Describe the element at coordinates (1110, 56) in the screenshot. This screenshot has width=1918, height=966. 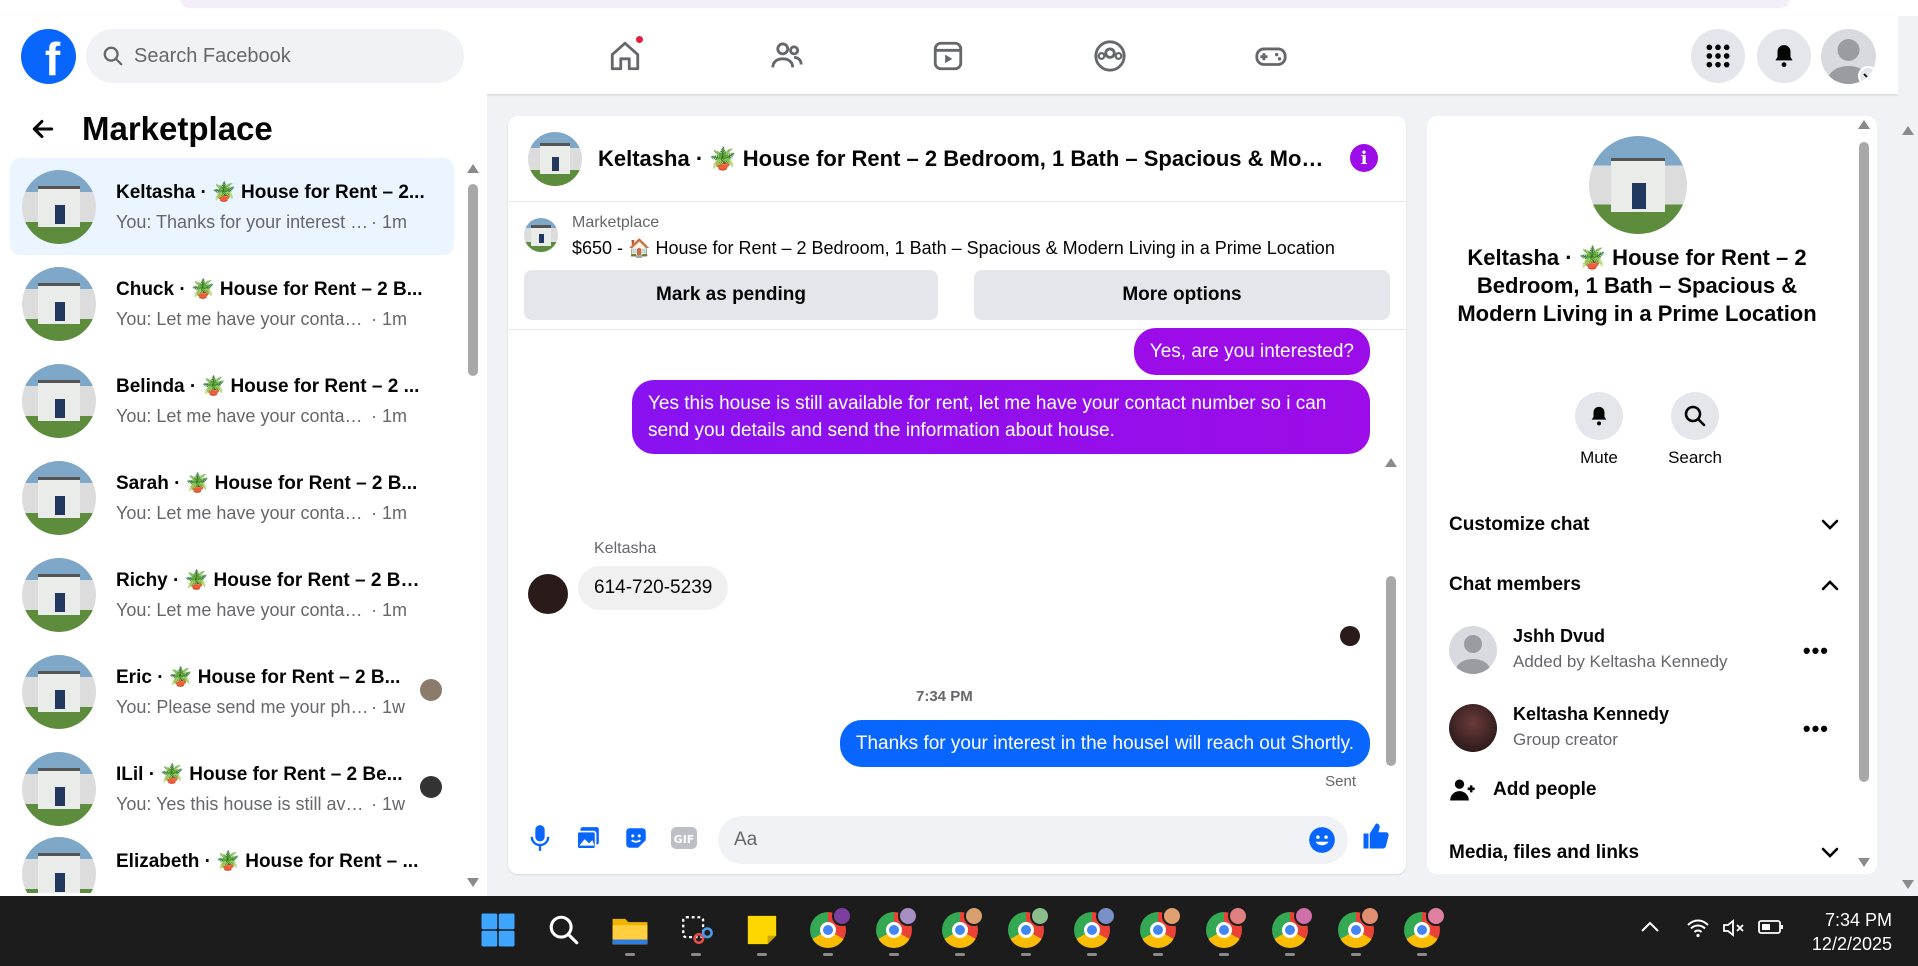
I see `groups-nav-icon` at that location.